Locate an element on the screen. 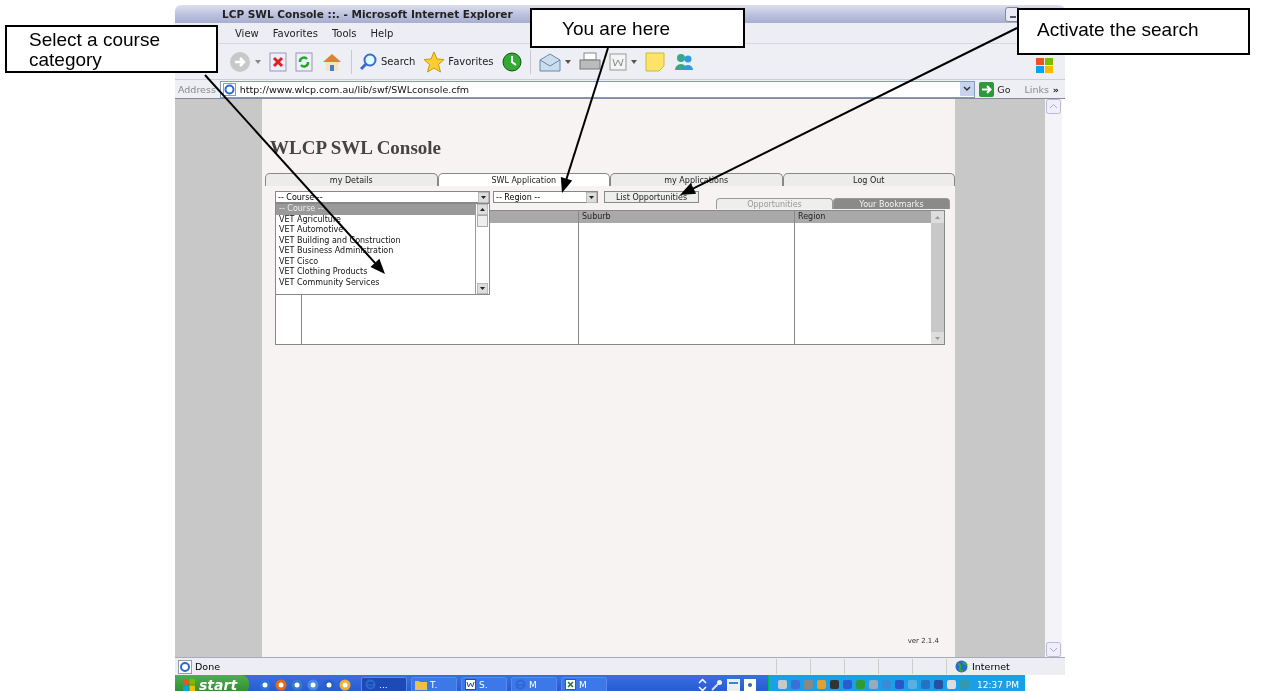  menu-item: Help is located at coordinates (382, 33).